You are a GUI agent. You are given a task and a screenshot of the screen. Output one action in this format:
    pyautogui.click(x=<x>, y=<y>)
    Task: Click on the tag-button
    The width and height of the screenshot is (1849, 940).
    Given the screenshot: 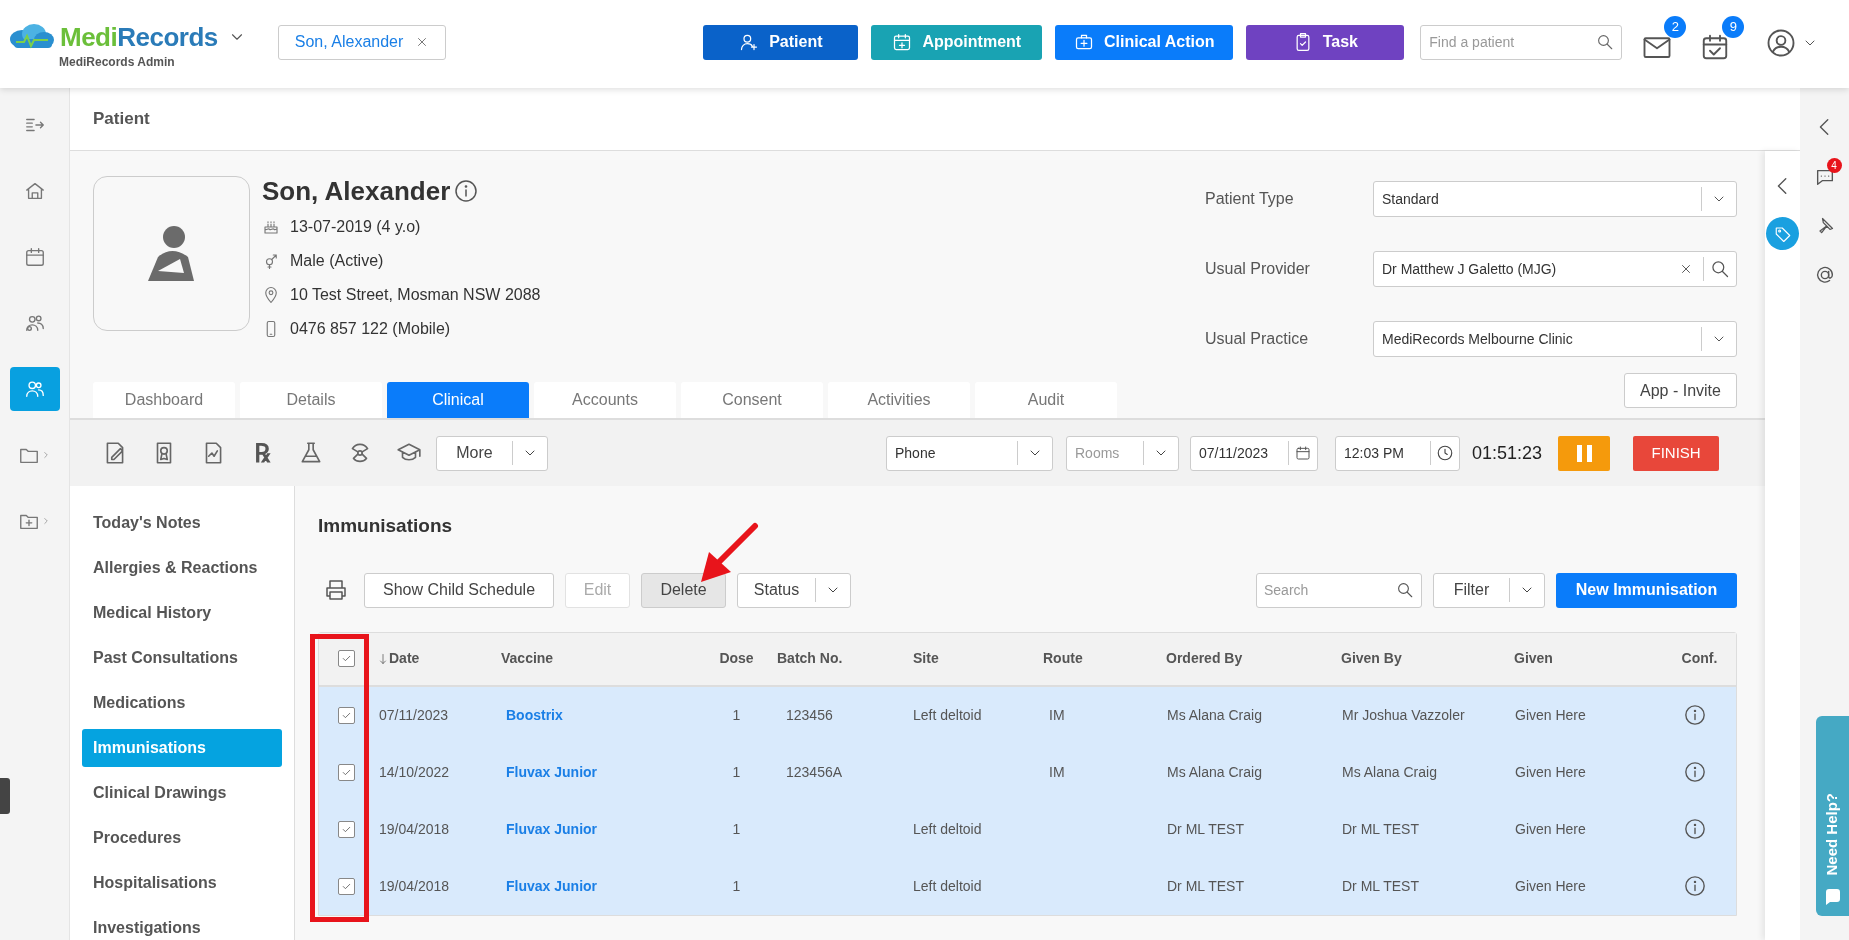 What is the action you would take?
    pyautogui.click(x=1782, y=233)
    